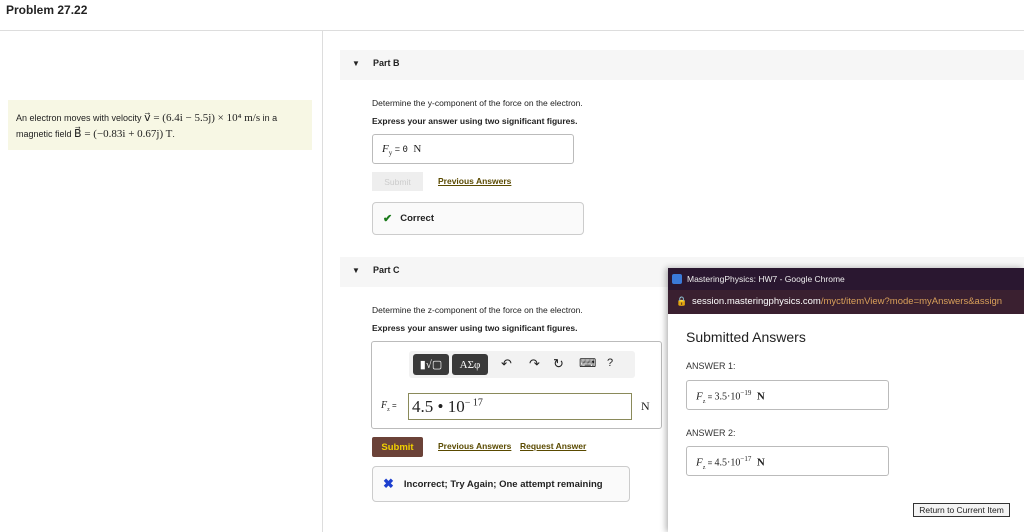 The height and width of the screenshot is (532, 1024). What do you see at coordinates (470, 364) in the screenshot?
I see `greek-symbols-button: ΑΣφ` at bounding box center [470, 364].